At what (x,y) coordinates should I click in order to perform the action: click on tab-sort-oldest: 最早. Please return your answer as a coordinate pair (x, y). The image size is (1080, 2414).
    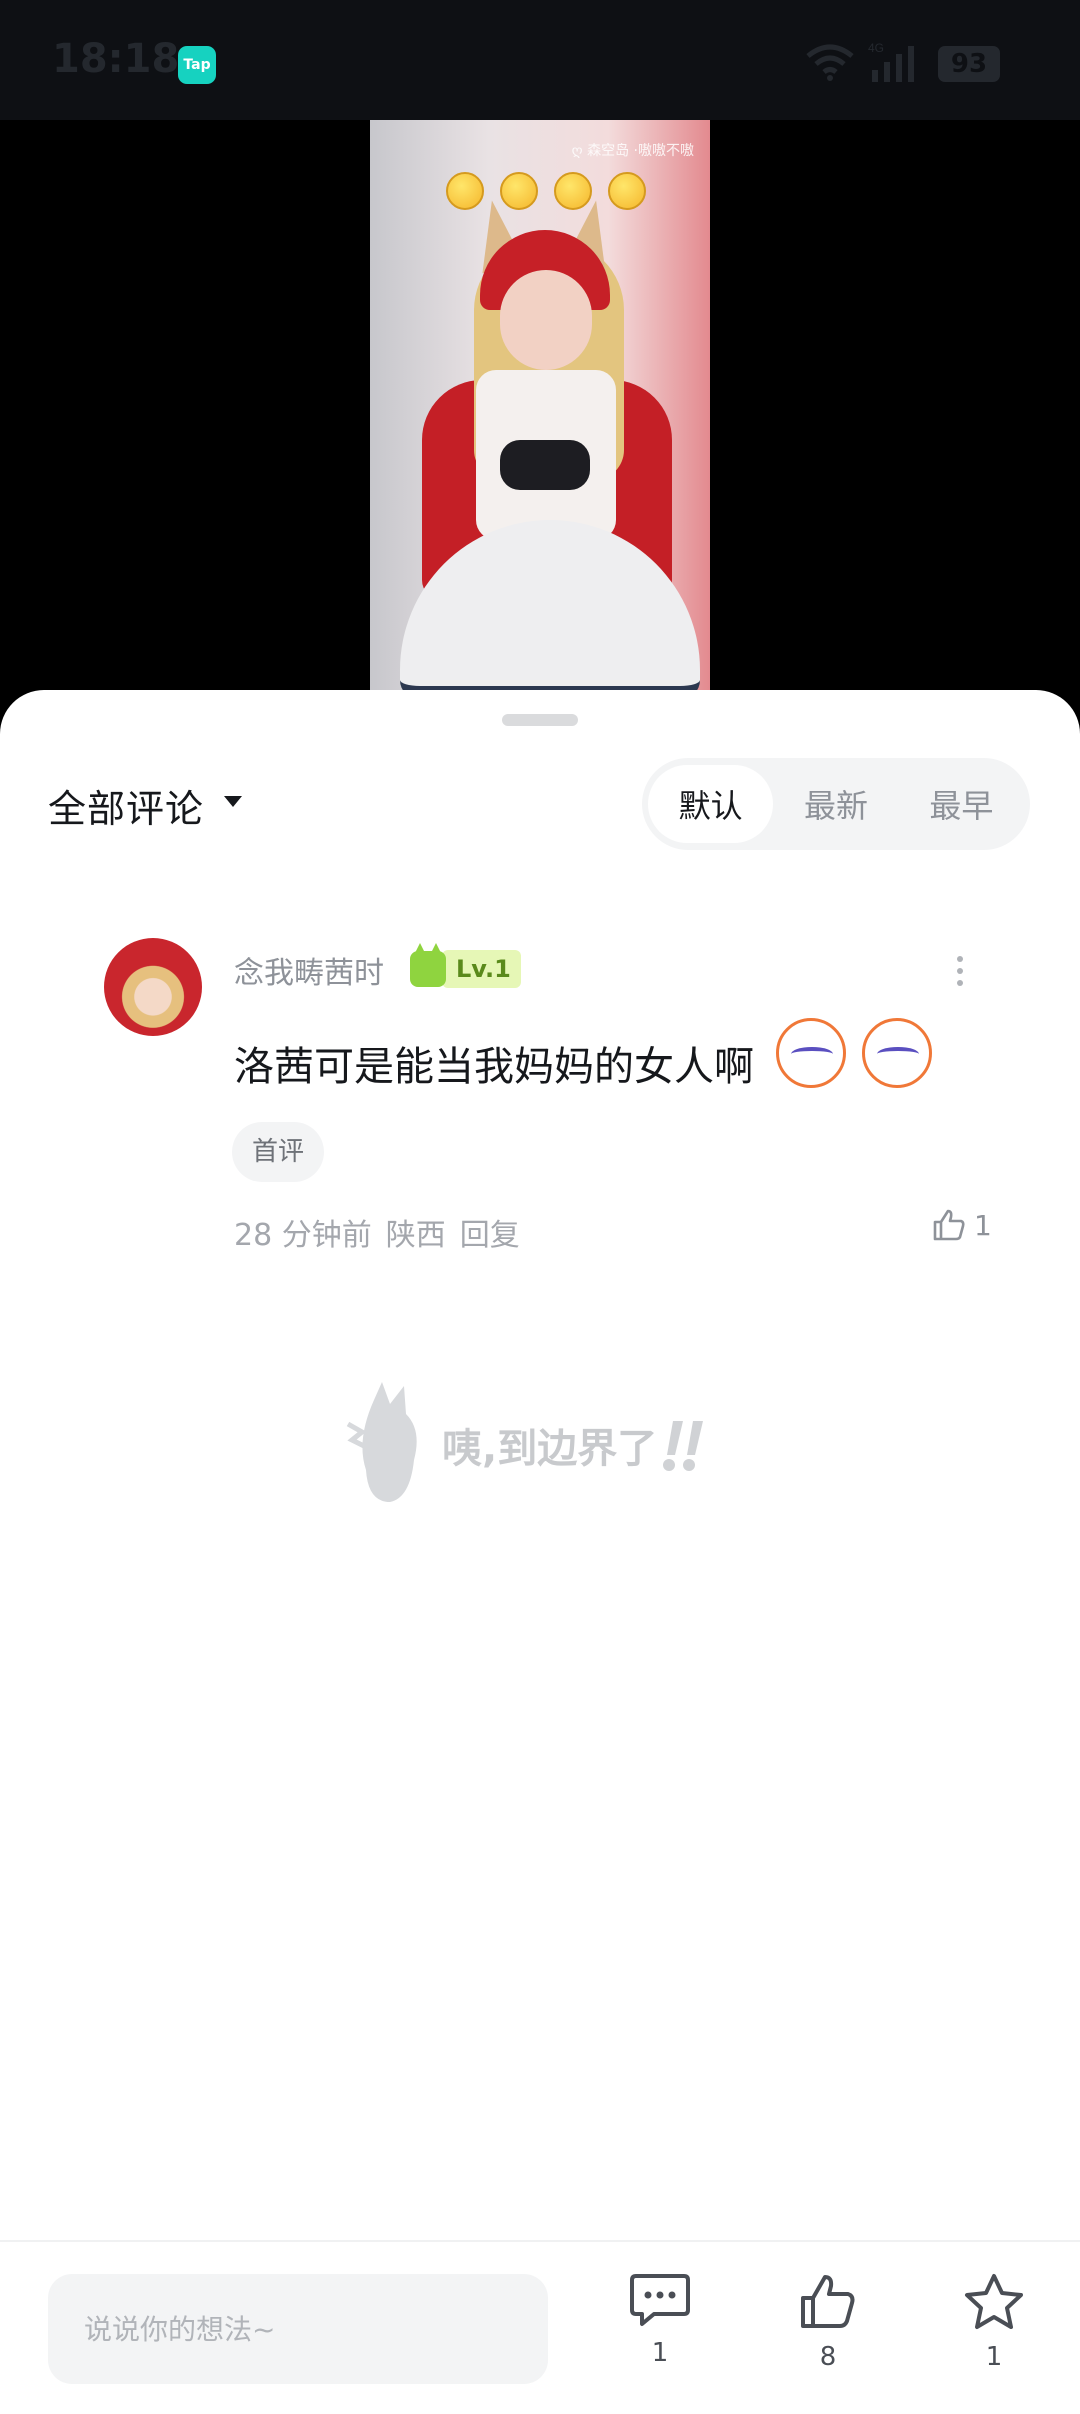
    Looking at the image, I should click on (961, 804).